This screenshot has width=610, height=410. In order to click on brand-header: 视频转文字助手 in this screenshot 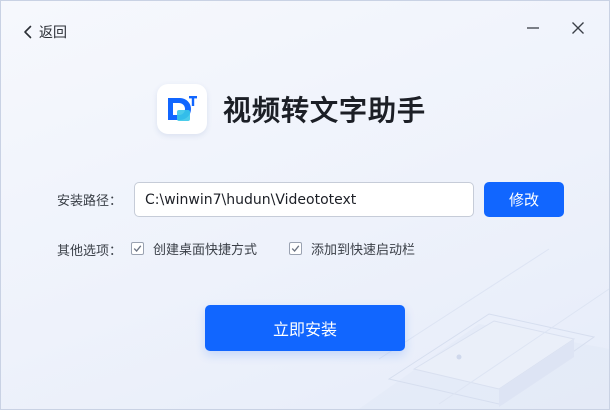, I will do `click(291, 109)`.